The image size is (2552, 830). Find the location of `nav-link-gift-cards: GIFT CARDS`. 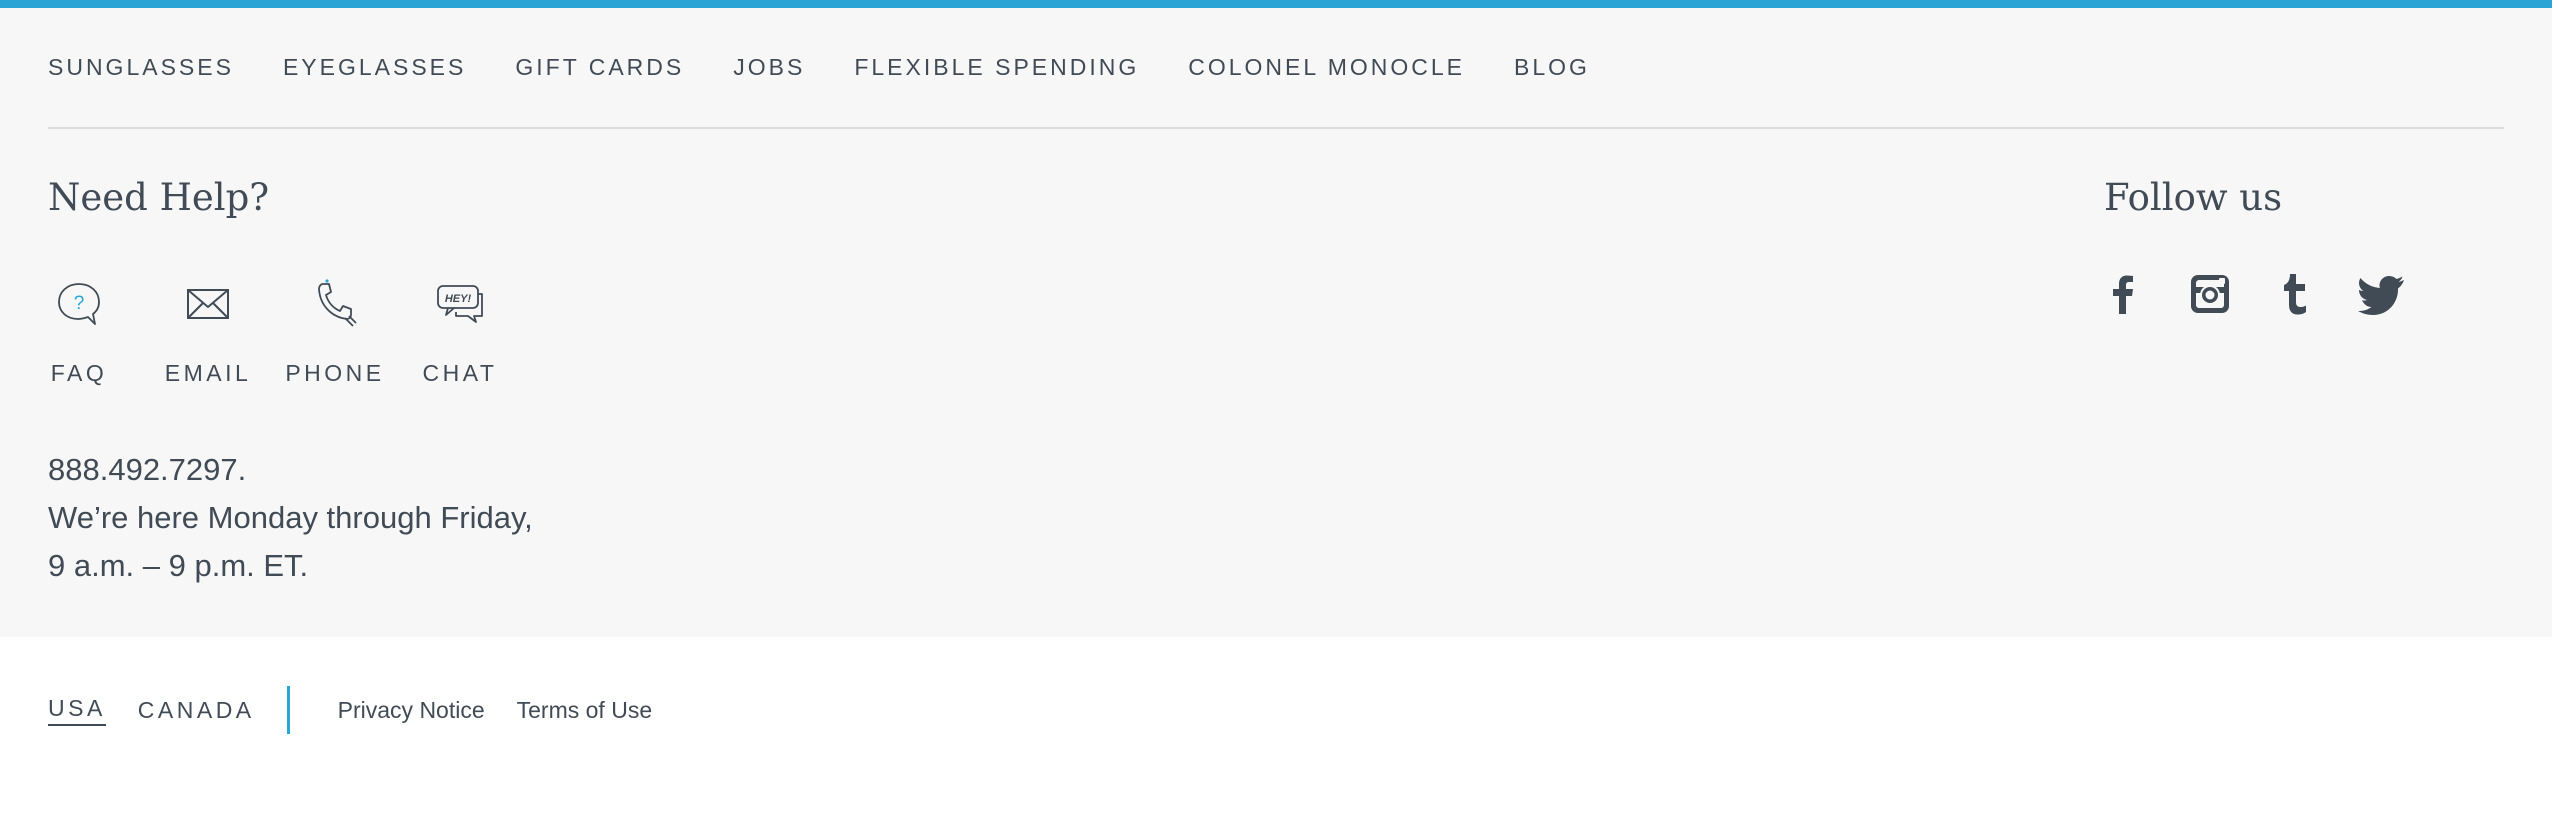

nav-link-gift-cards: GIFT CARDS is located at coordinates (599, 67).